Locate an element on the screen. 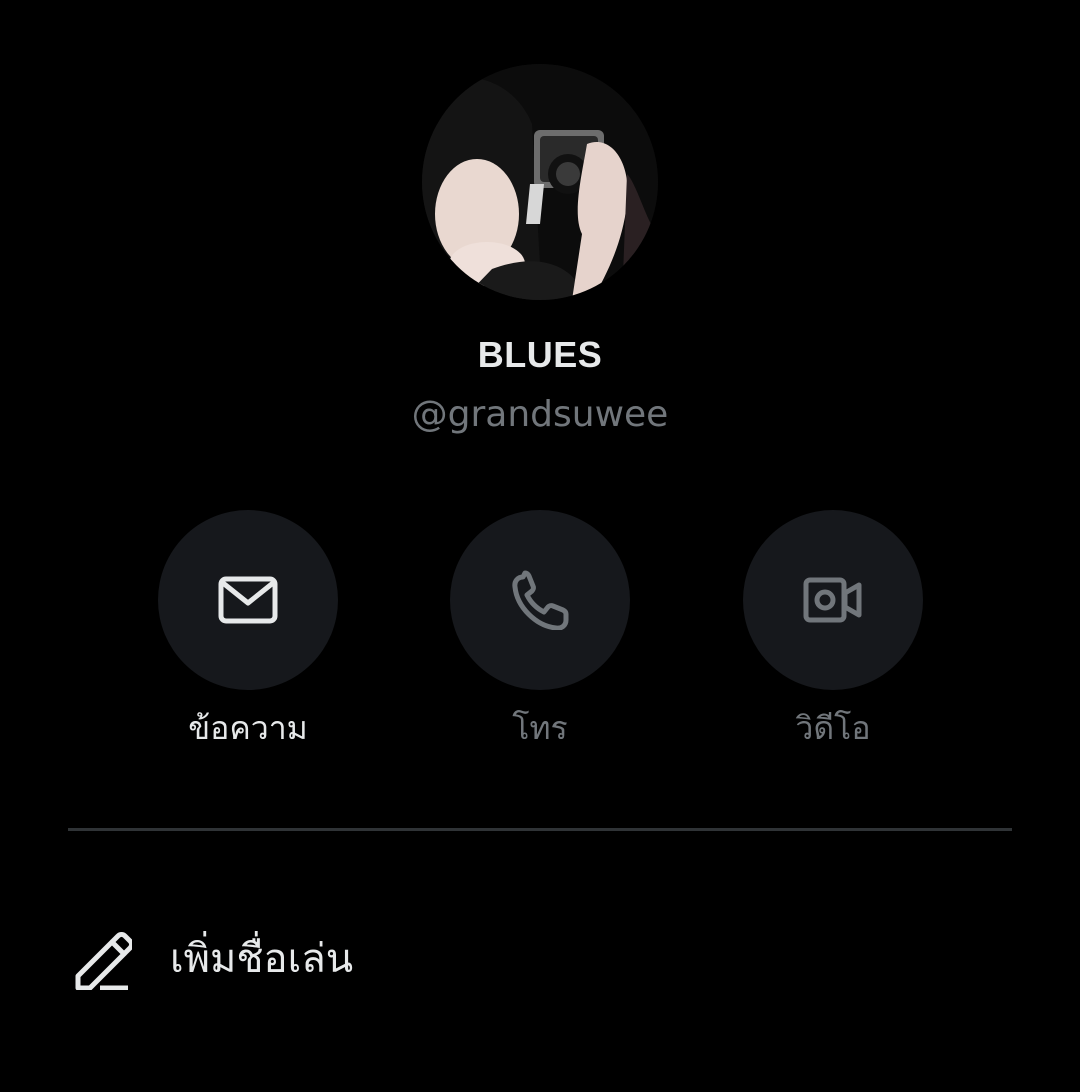 The width and height of the screenshot is (1080, 1092). profile-photo is located at coordinates (540, 182).